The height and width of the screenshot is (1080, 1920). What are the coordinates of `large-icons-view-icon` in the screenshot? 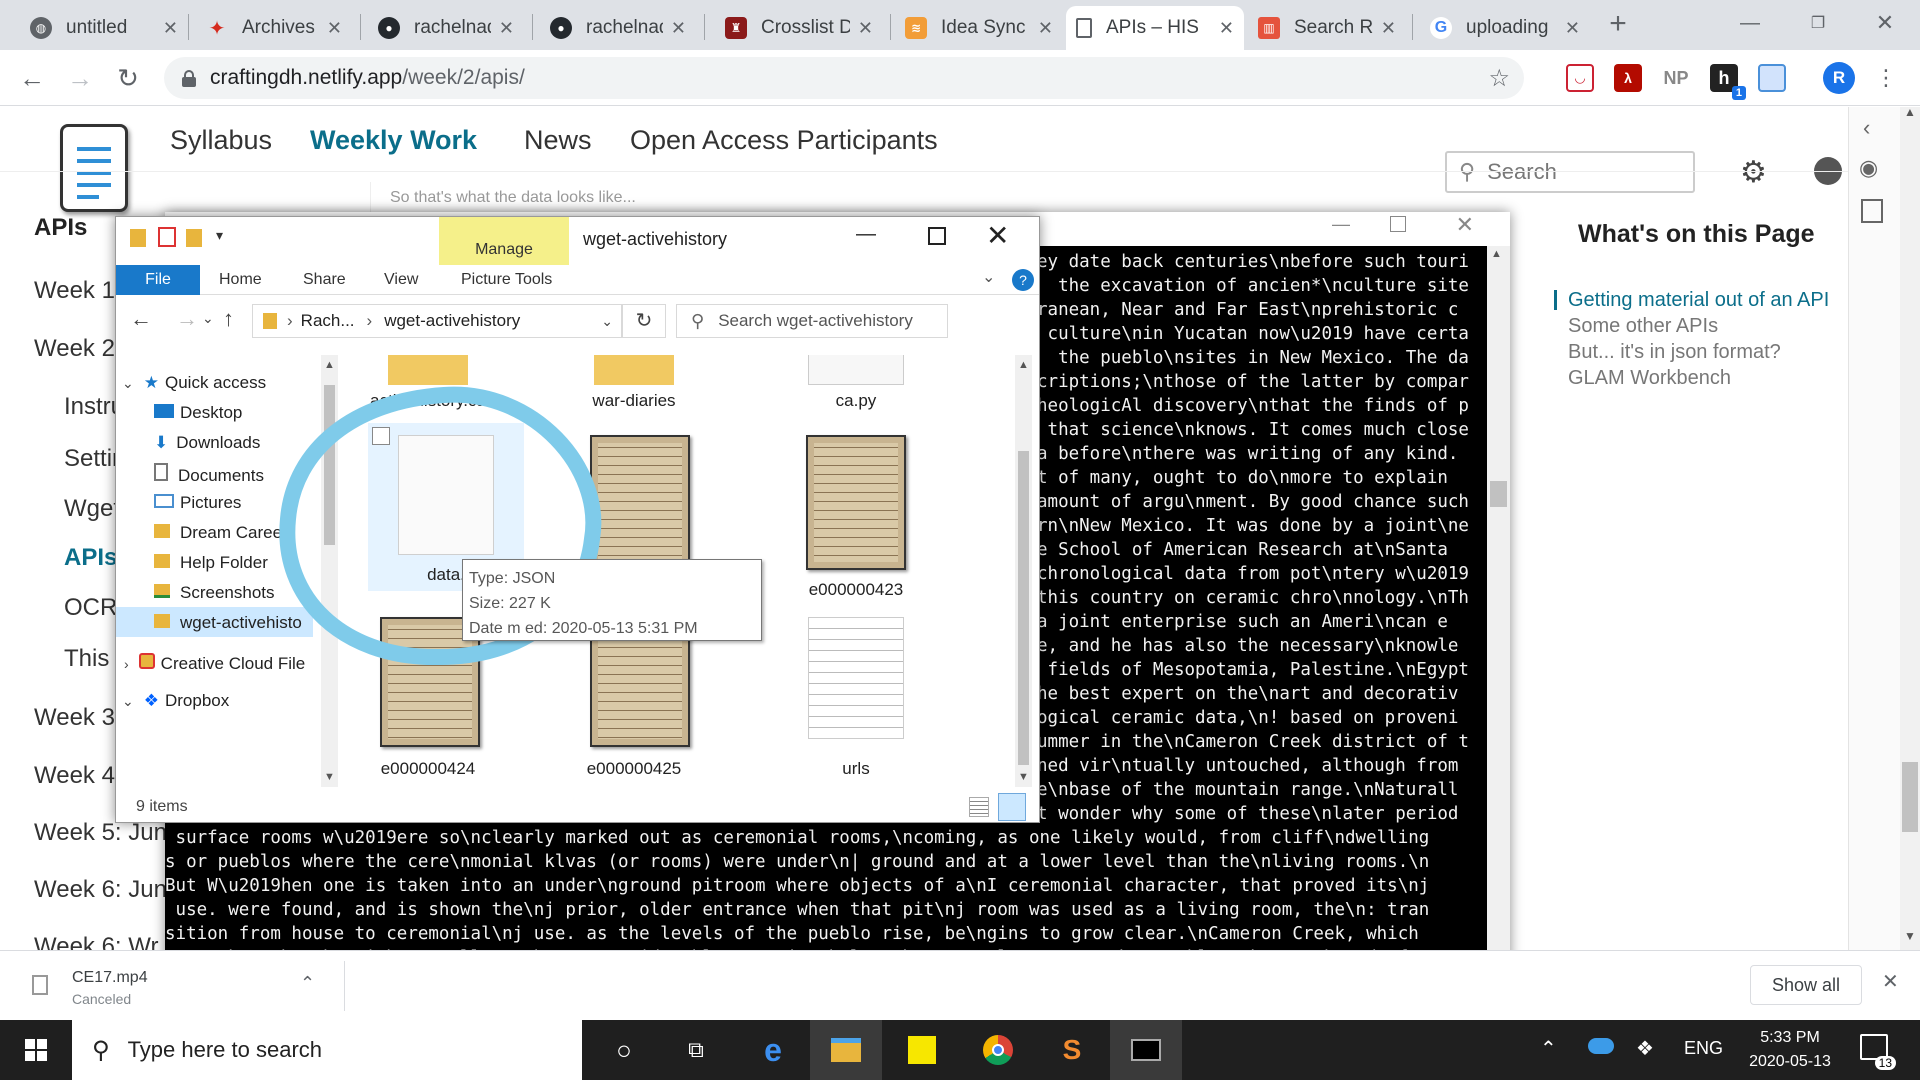 It's located at (1012, 807).